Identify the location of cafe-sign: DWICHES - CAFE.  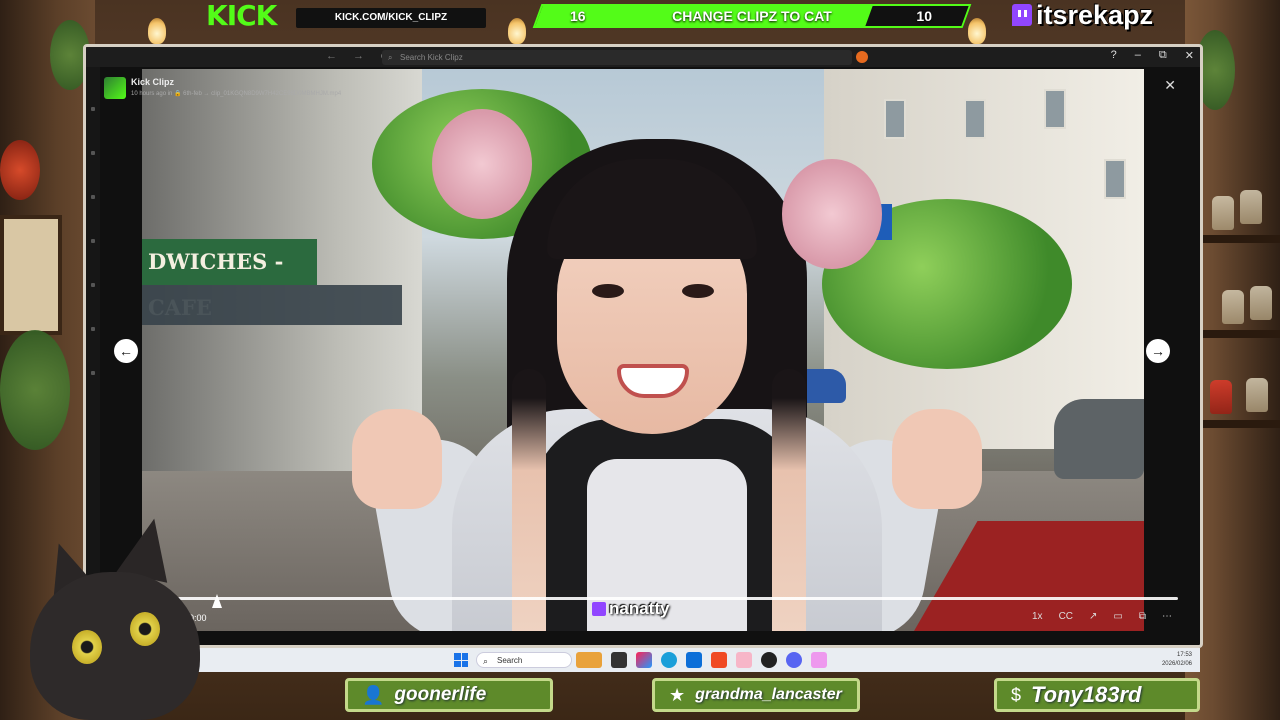
(229, 279).